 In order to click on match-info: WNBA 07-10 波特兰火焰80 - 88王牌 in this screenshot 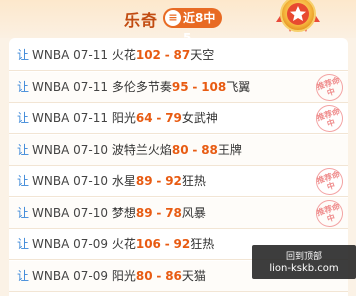, I will do `click(137, 150)`.